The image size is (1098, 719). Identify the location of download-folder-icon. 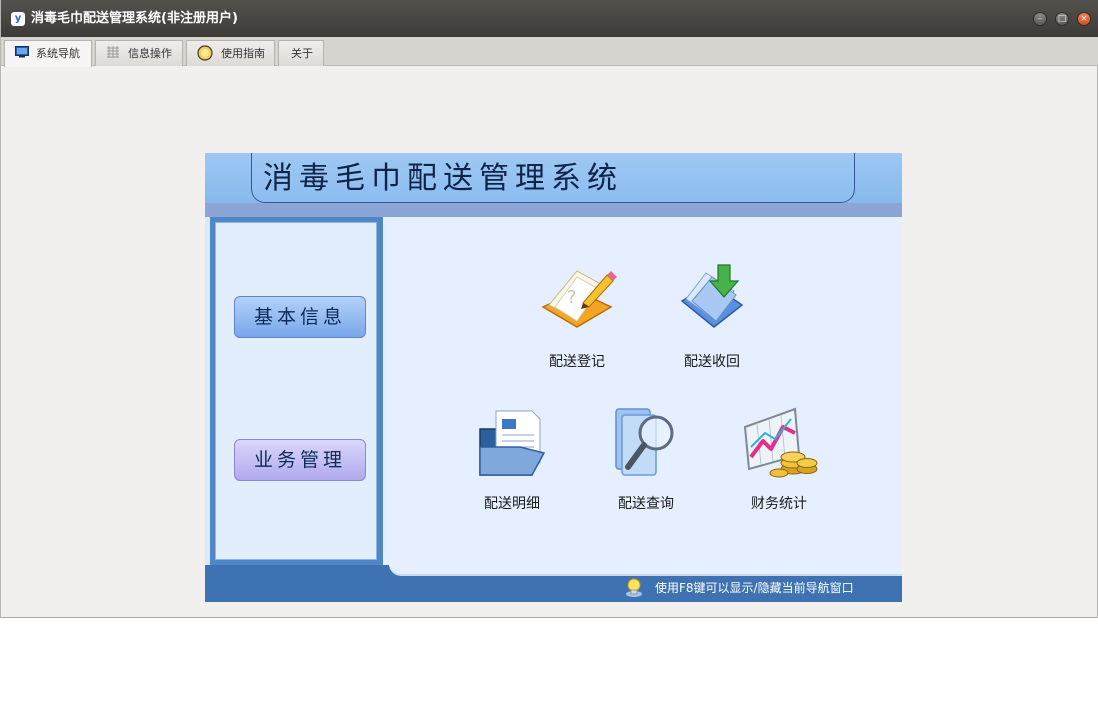
(712, 296).